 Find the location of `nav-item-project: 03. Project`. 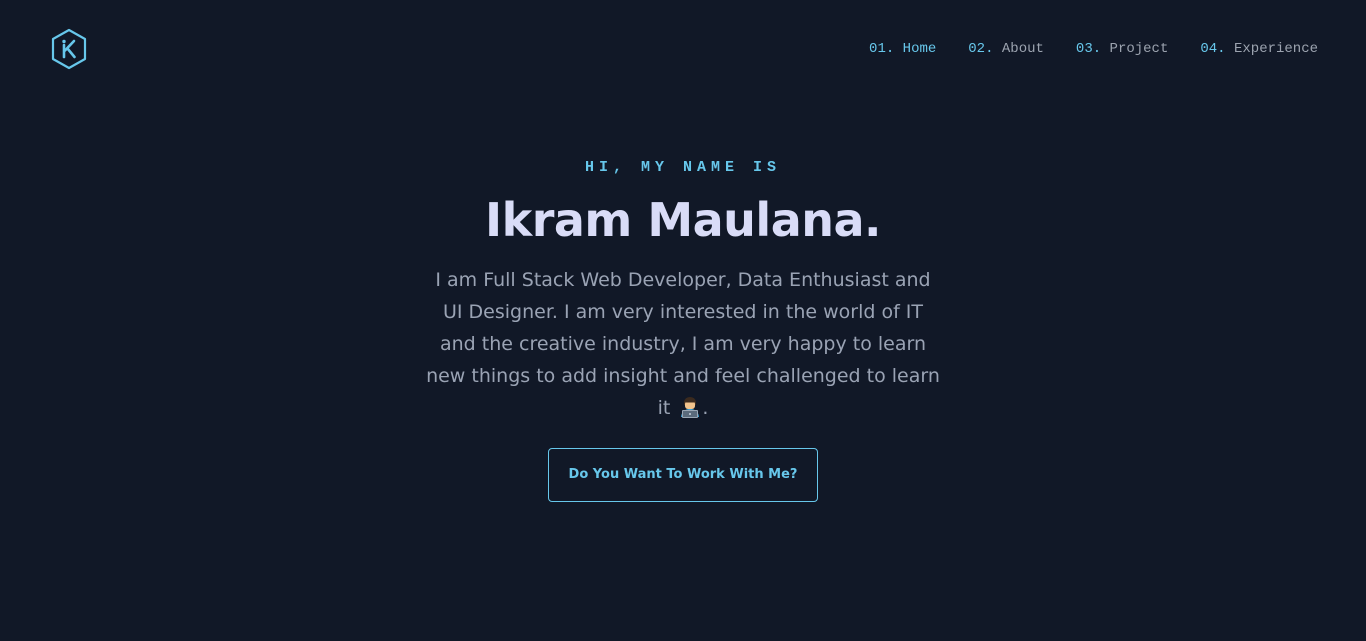

nav-item-project: 03. Project is located at coordinates (1122, 49).